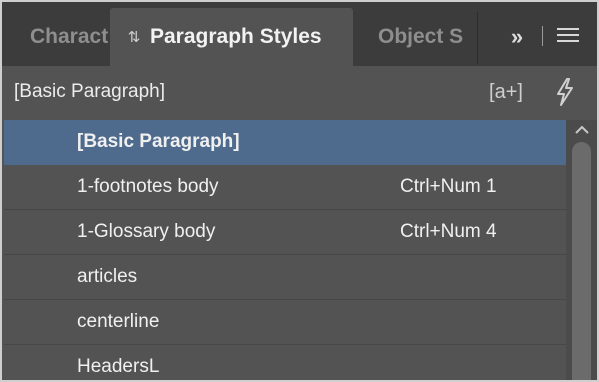 This screenshot has height=382, width=599. I want to click on tab-paragraph-styles: ⇅ Paragraph Styles, so click(231, 37).